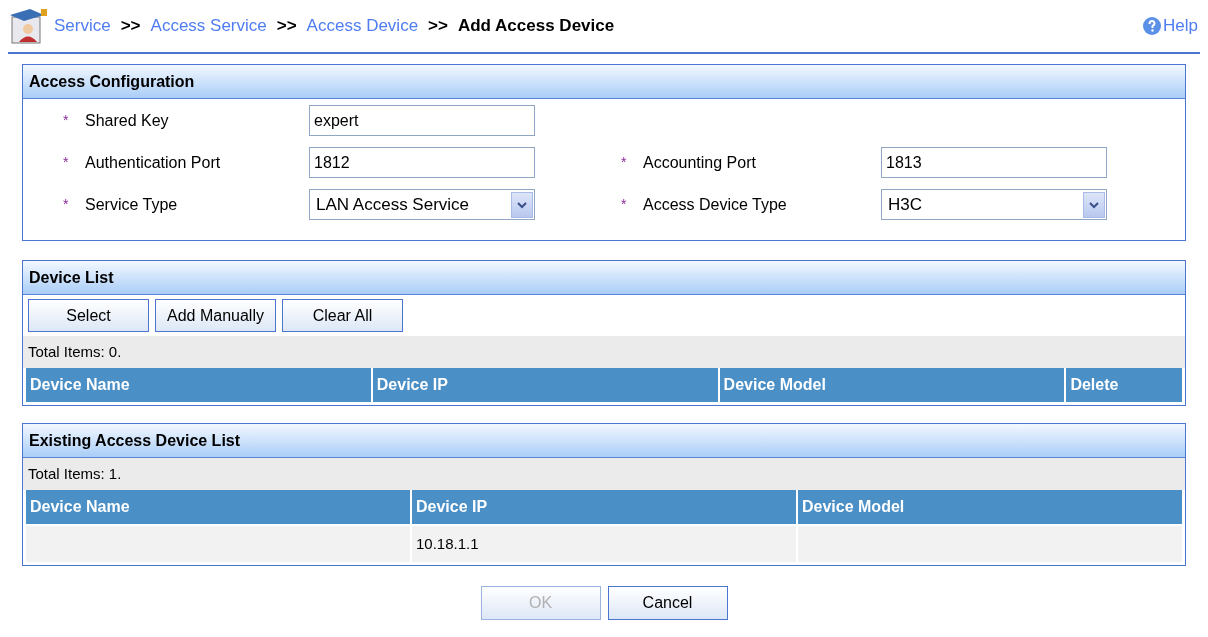 The height and width of the screenshot is (637, 1208). I want to click on breadcrumb-link: Access Device, so click(362, 26).